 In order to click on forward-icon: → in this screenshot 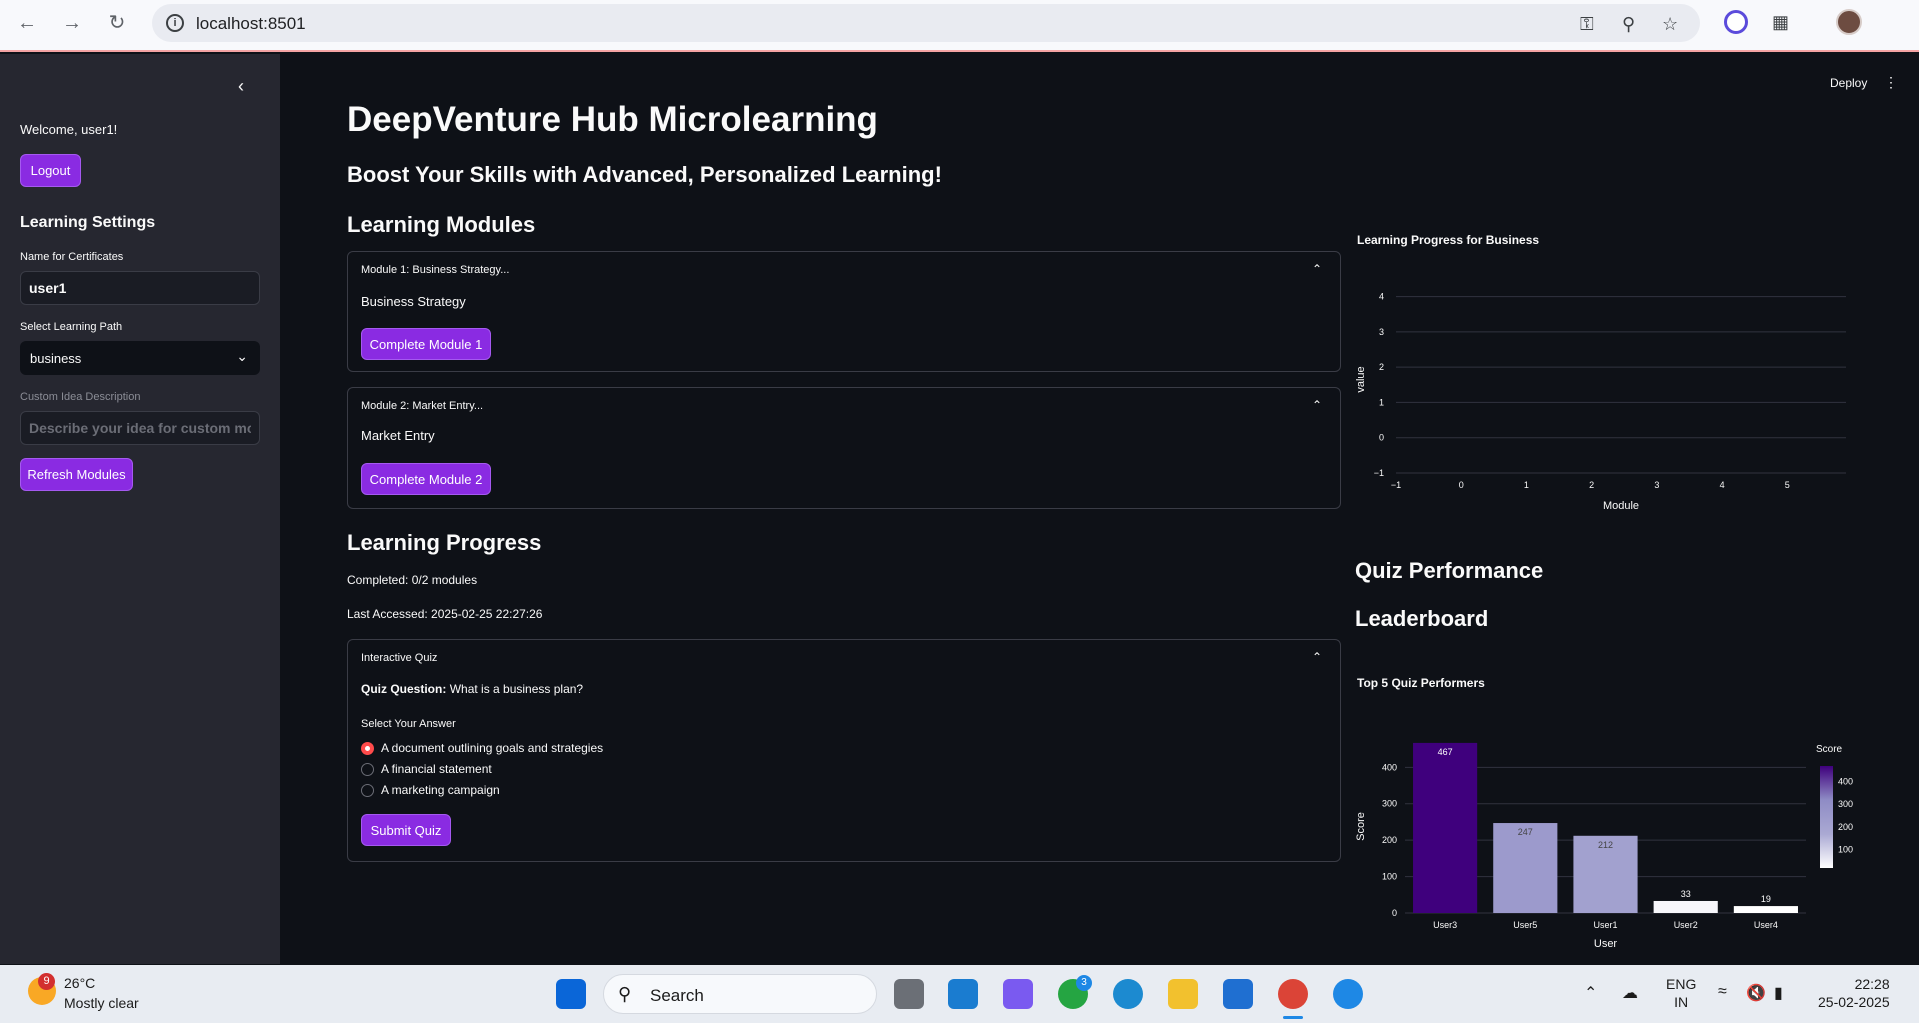, I will do `click(72, 23)`.